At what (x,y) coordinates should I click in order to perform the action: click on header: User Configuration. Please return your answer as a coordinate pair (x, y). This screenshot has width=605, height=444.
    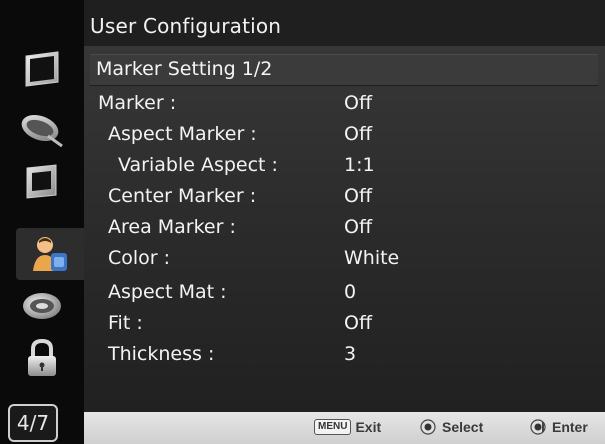
    Looking at the image, I should click on (344, 23).